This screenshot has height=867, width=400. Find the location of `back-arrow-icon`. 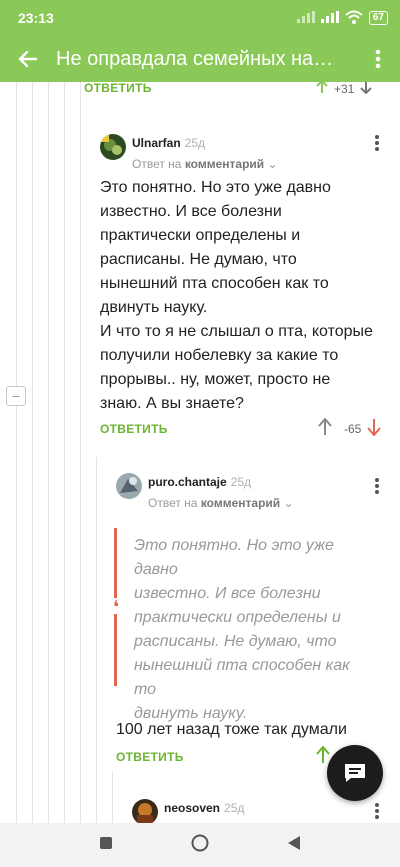

back-arrow-icon is located at coordinates (28, 59).